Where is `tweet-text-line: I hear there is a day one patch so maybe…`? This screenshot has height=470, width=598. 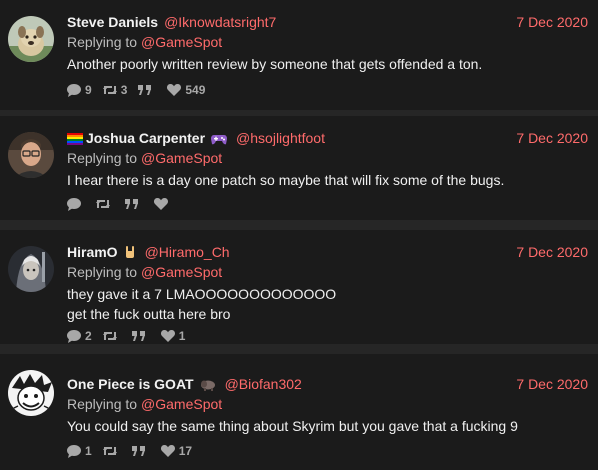 tweet-text-line: I hear there is a day one patch so maybe… is located at coordinates (286, 180).